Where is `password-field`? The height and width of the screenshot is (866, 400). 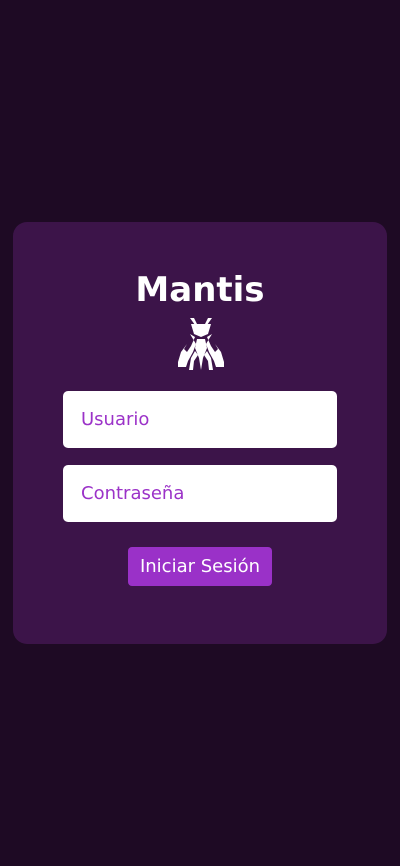
password-field is located at coordinates (200, 493).